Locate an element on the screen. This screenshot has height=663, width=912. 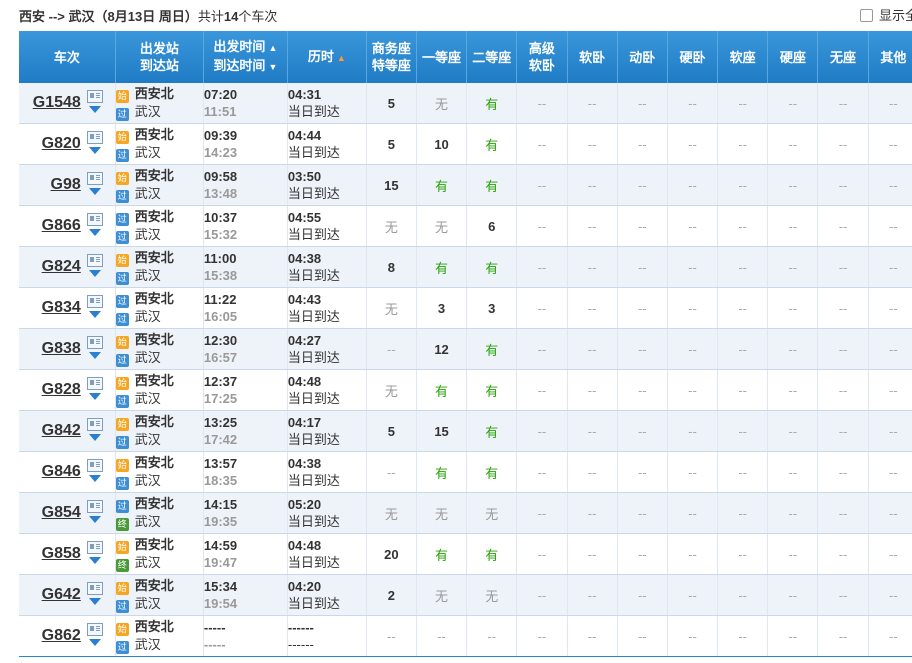
train-number-link: G866 is located at coordinates (61, 226).